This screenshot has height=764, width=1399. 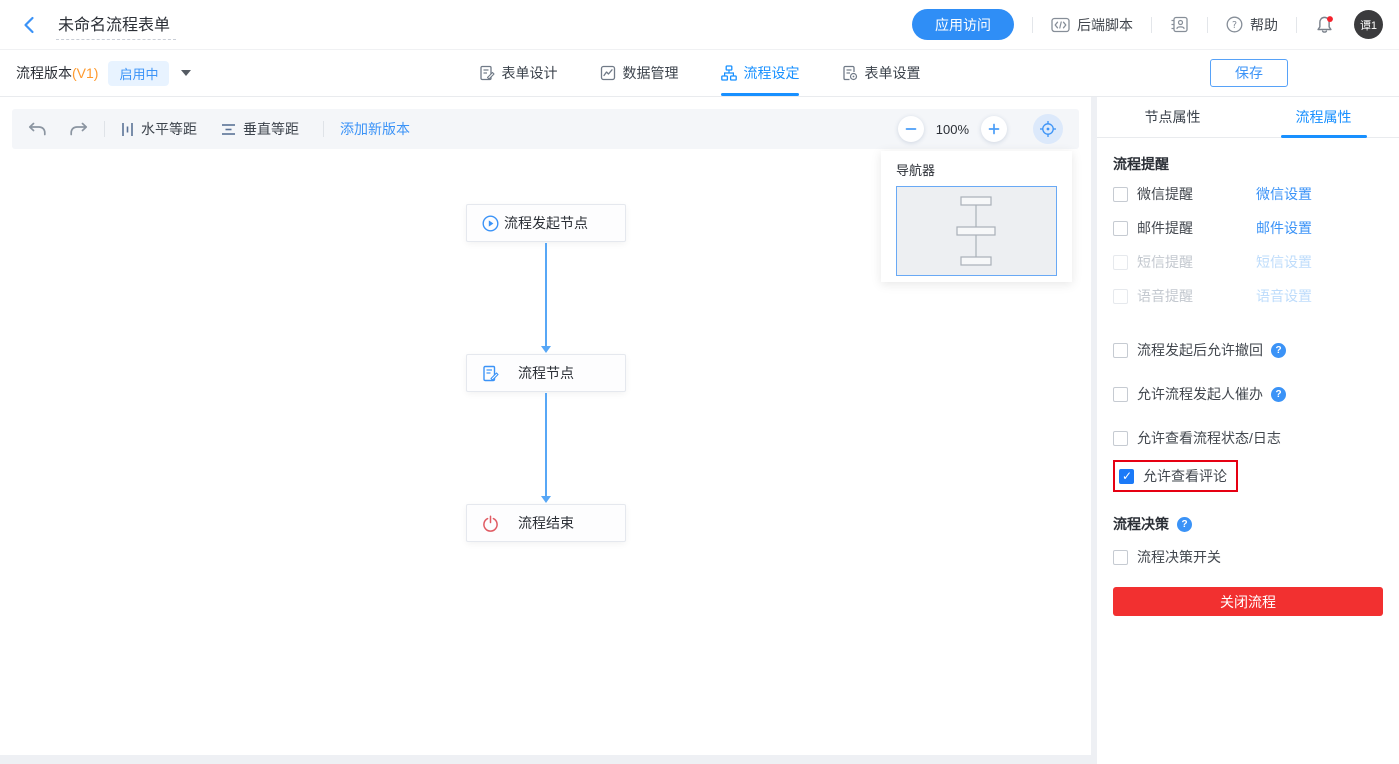 What do you see at coordinates (1120, 194) in the screenshot?
I see `wechat-reminder-checkbox` at bounding box center [1120, 194].